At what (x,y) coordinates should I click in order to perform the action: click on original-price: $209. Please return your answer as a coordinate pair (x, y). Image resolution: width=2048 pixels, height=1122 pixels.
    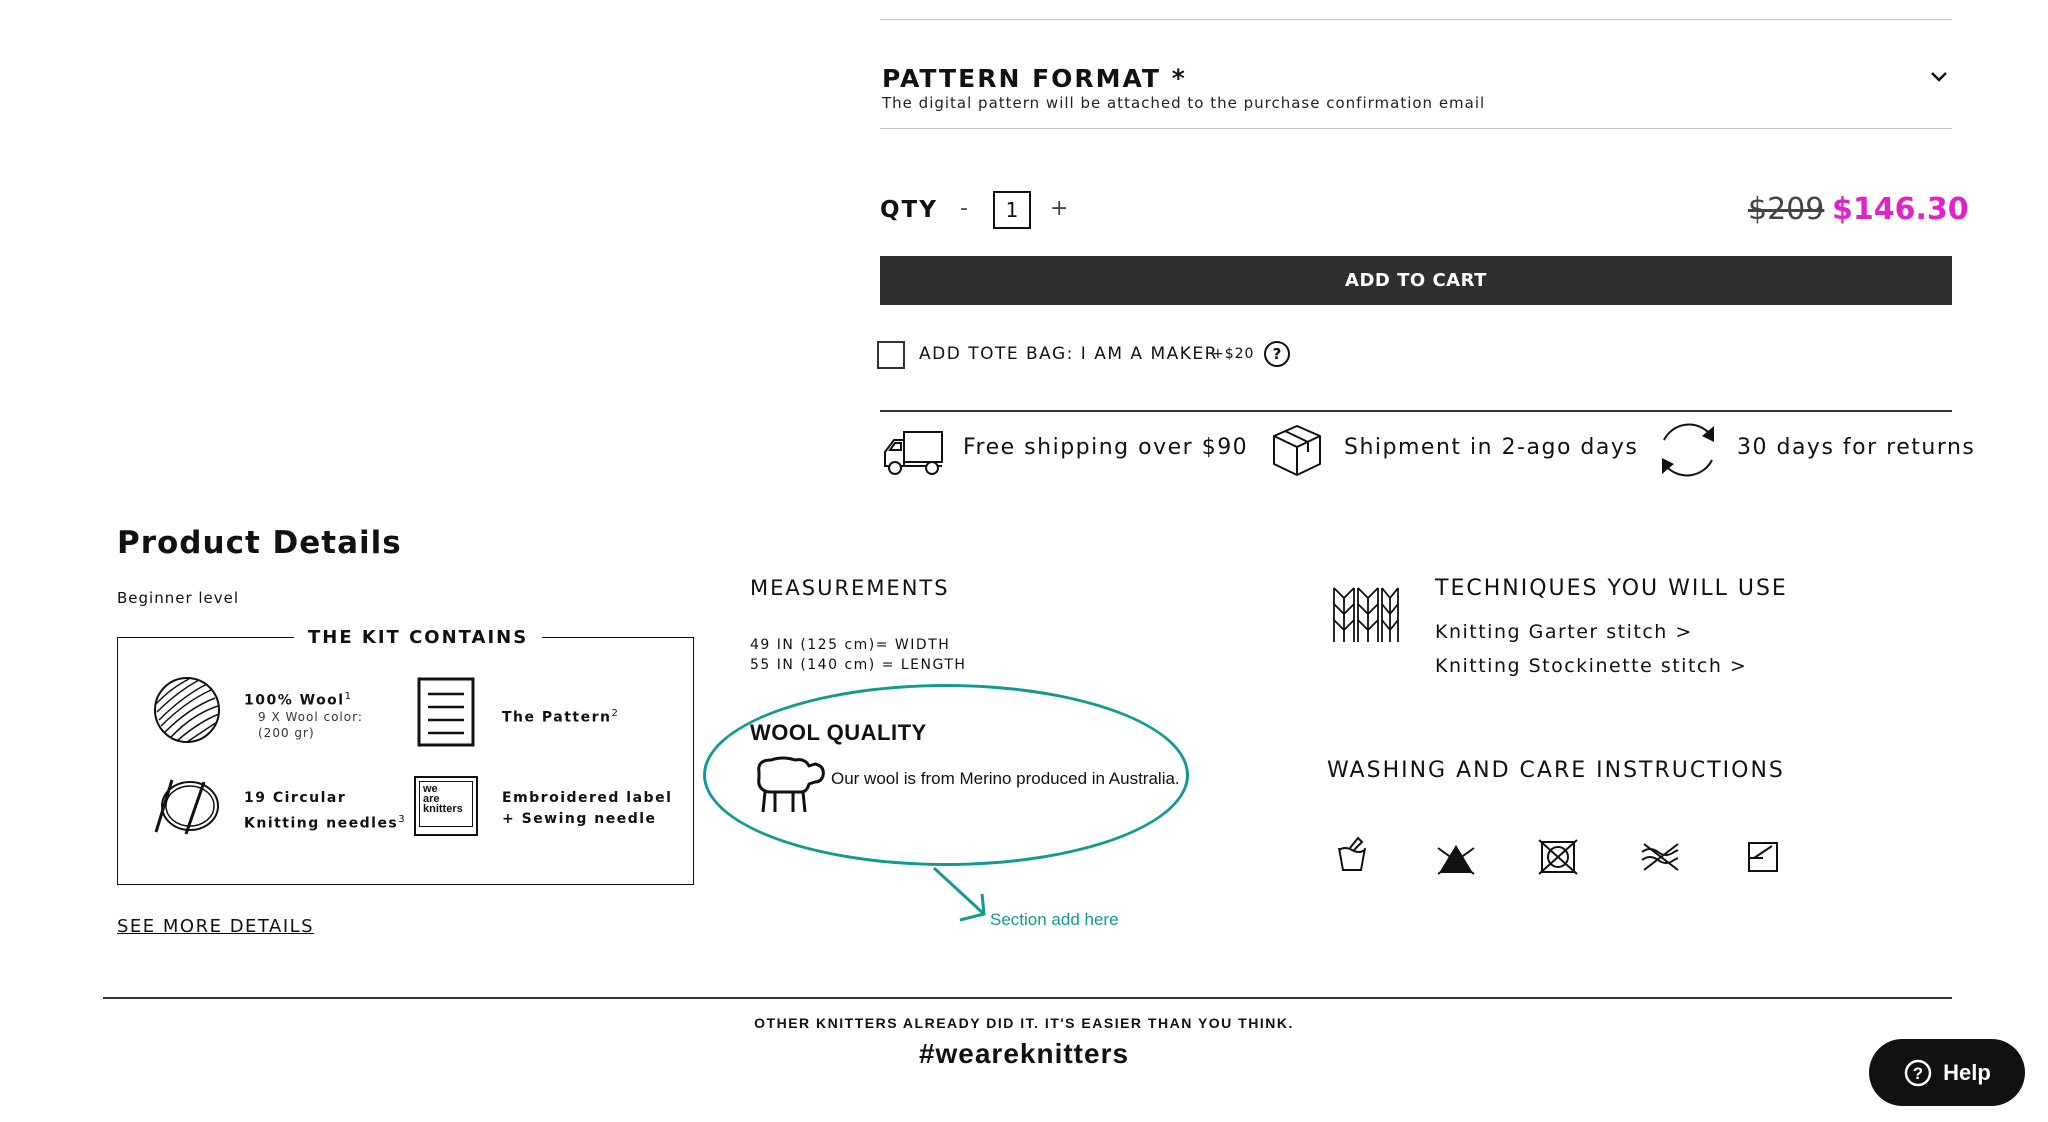
    Looking at the image, I should click on (1786, 209).